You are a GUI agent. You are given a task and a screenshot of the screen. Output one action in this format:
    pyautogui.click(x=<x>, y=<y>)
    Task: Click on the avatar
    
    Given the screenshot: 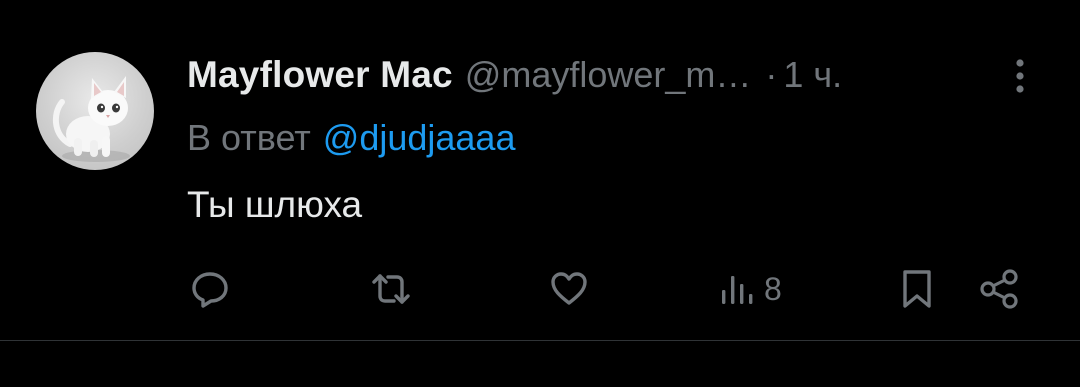 What is the action you would take?
    pyautogui.click(x=95, y=111)
    